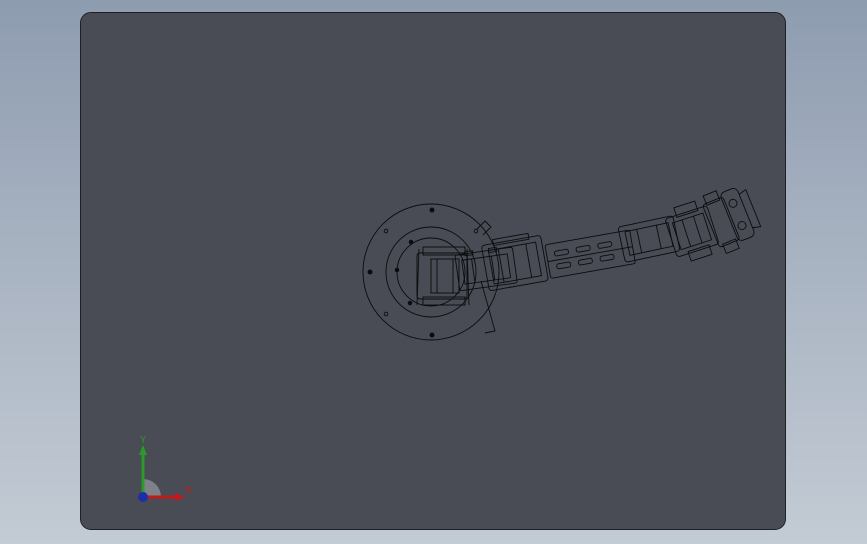 The image size is (867, 544). I want to click on axis-triad: Y X, so click(165, 468).